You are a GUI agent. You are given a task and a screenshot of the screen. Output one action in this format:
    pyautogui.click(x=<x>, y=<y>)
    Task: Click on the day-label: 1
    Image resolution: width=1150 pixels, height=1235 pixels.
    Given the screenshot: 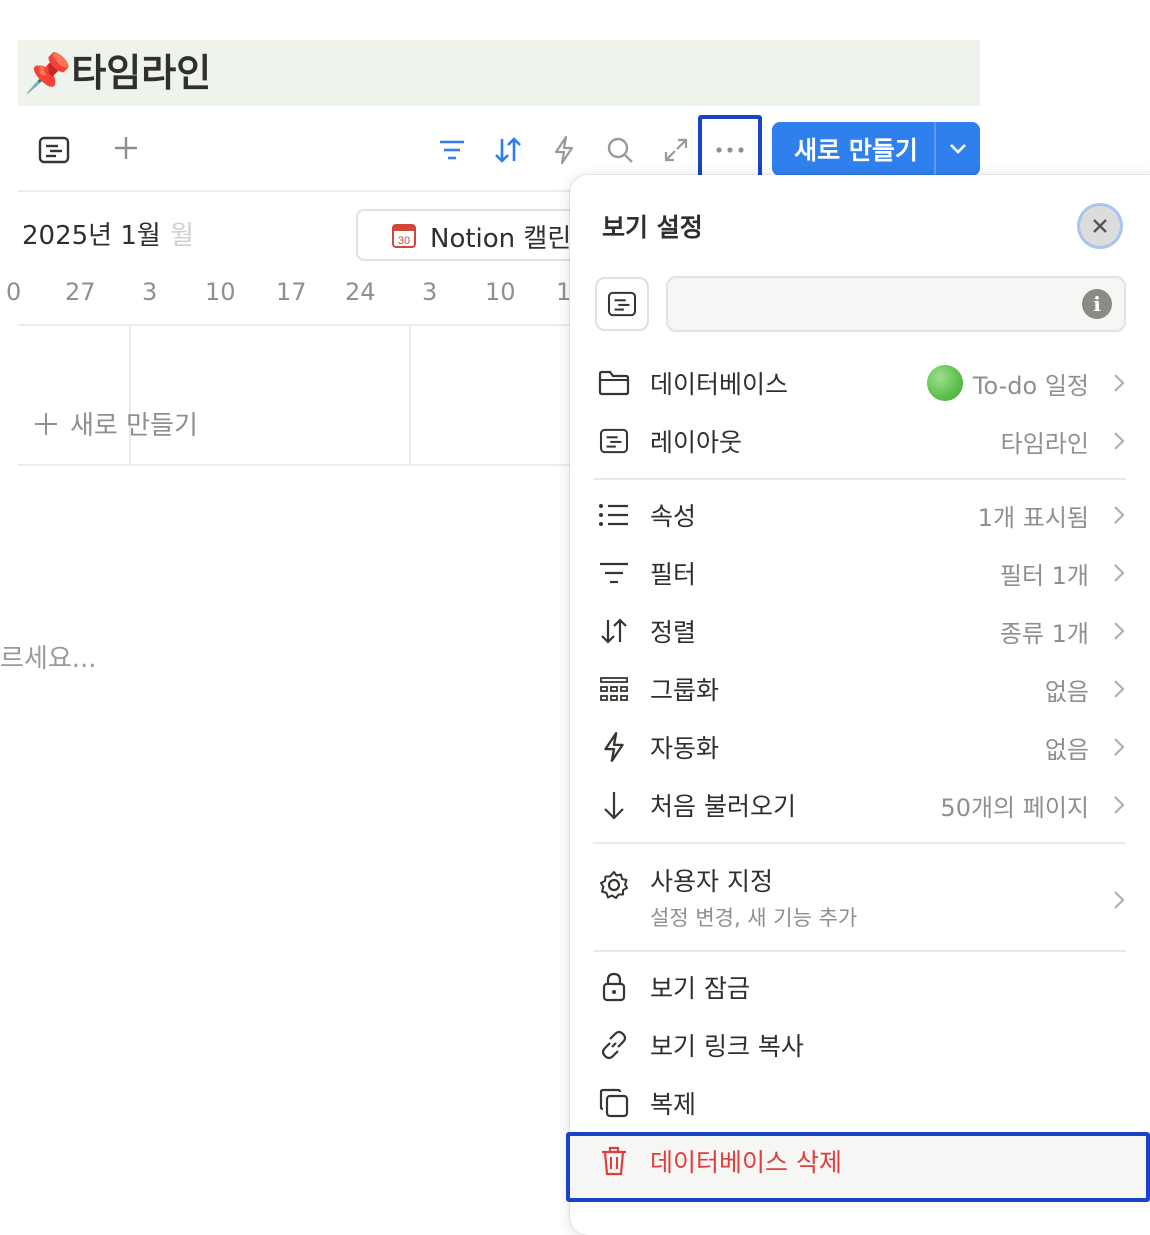 What is the action you would take?
    pyautogui.click(x=564, y=292)
    